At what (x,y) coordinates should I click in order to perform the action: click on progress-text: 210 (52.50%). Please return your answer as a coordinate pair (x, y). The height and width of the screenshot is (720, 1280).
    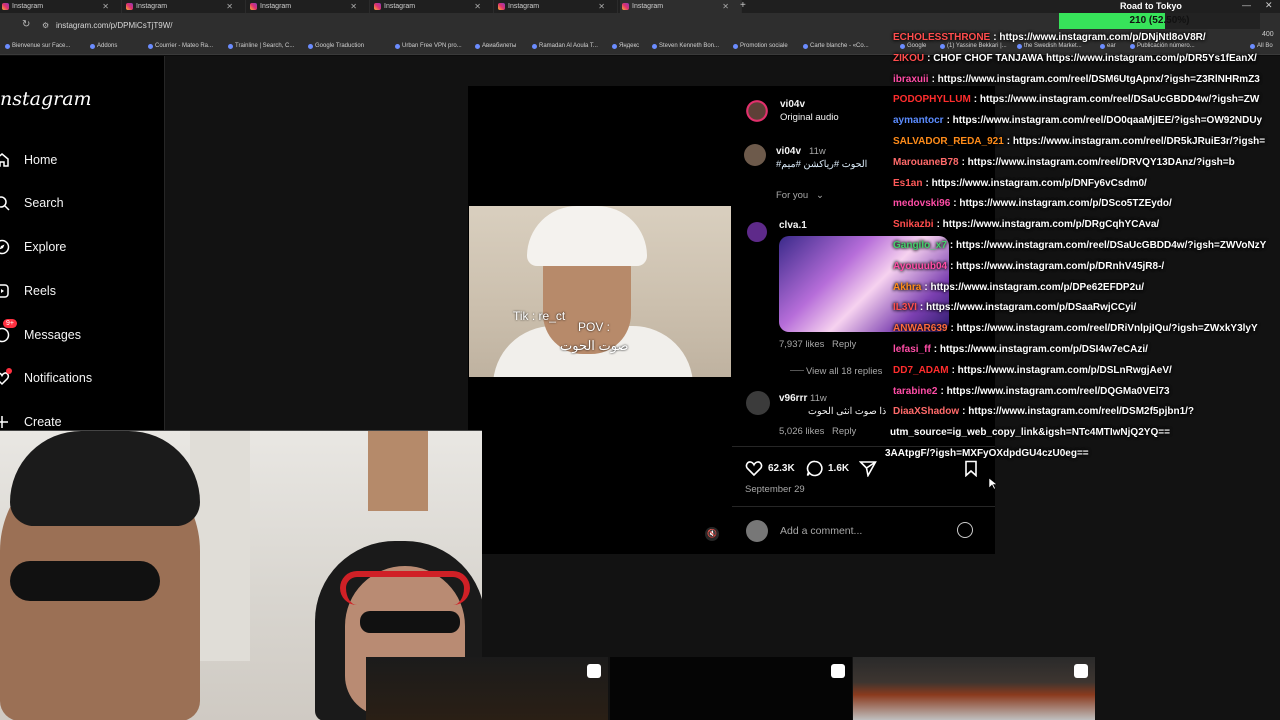
    Looking at the image, I should click on (1159, 20).